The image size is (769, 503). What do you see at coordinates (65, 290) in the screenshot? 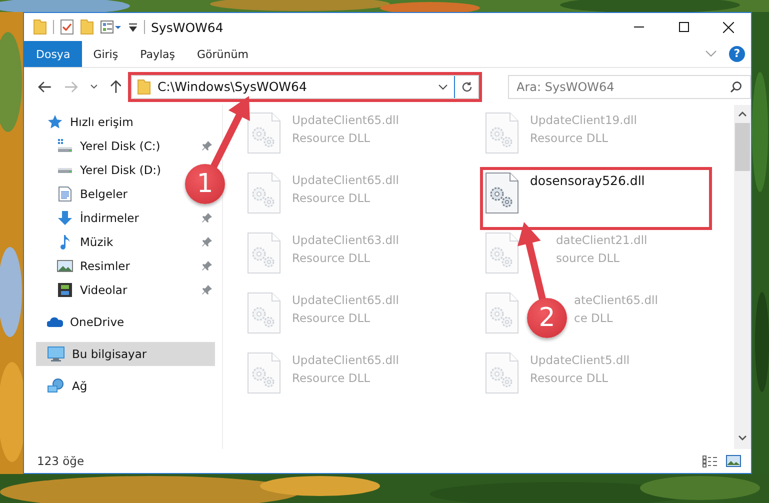
I see `film-icon` at bounding box center [65, 290].